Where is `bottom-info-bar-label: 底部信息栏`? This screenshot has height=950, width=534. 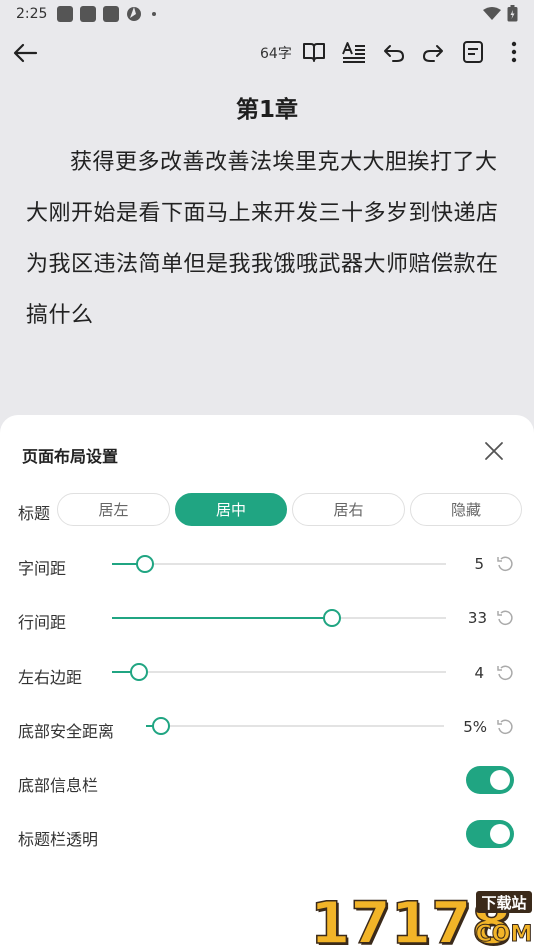 bottom-info-bar-label: 底部信息栏 is located at coordinates (58, 785).